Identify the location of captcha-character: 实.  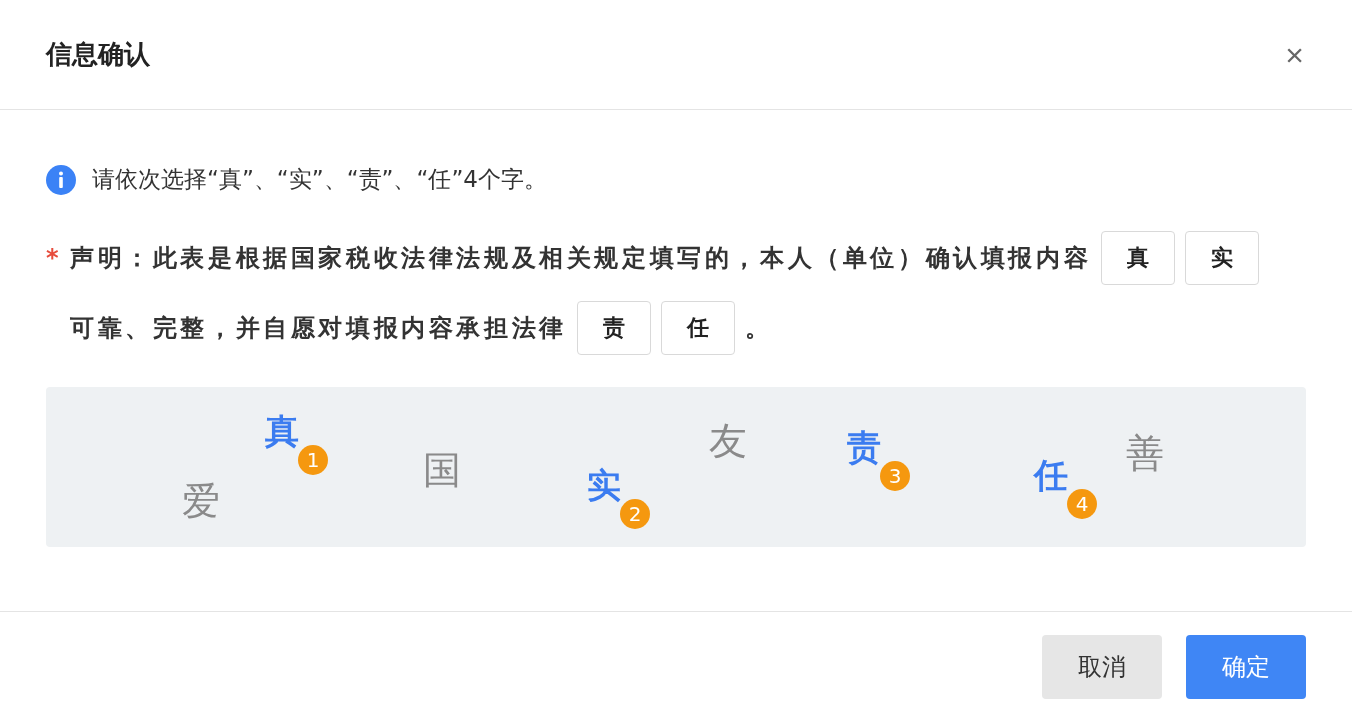
(604, 485).